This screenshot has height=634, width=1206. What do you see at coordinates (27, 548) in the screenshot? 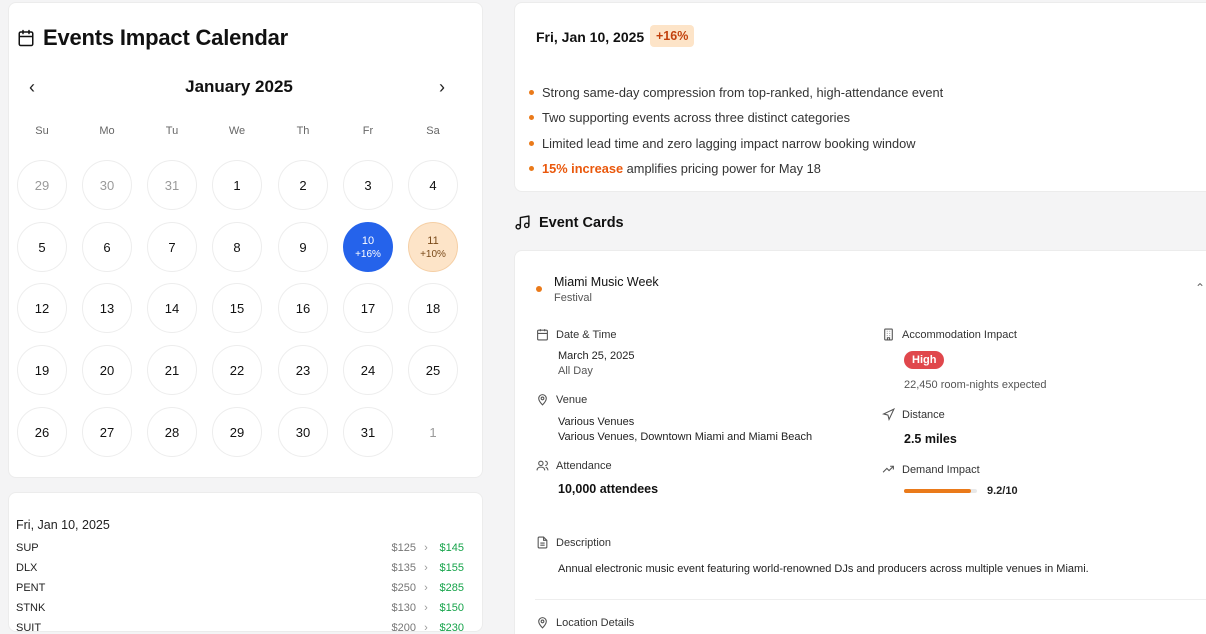
I see `room-type: SUP` at bounding box center [27, 548].